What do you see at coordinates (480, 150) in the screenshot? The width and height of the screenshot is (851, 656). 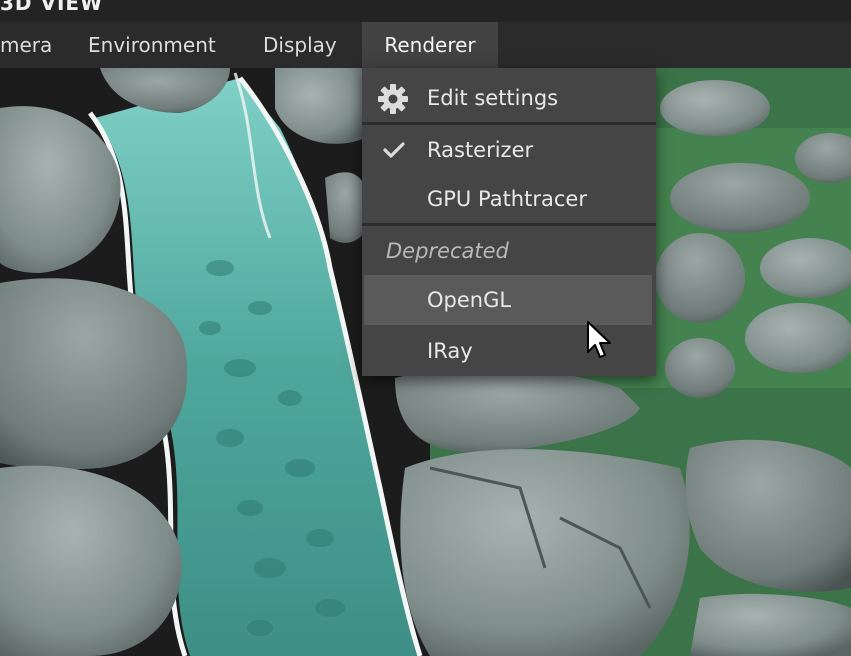 I see `rasterizer-label: Rasterizer` at bounding box center [480, 150].